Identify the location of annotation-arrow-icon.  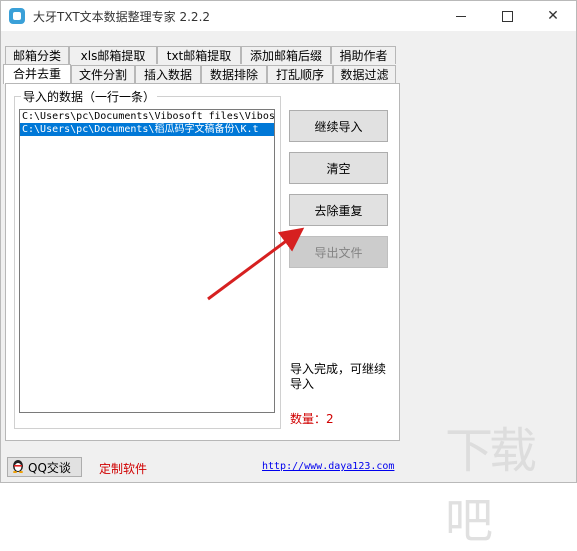
(256, 264).